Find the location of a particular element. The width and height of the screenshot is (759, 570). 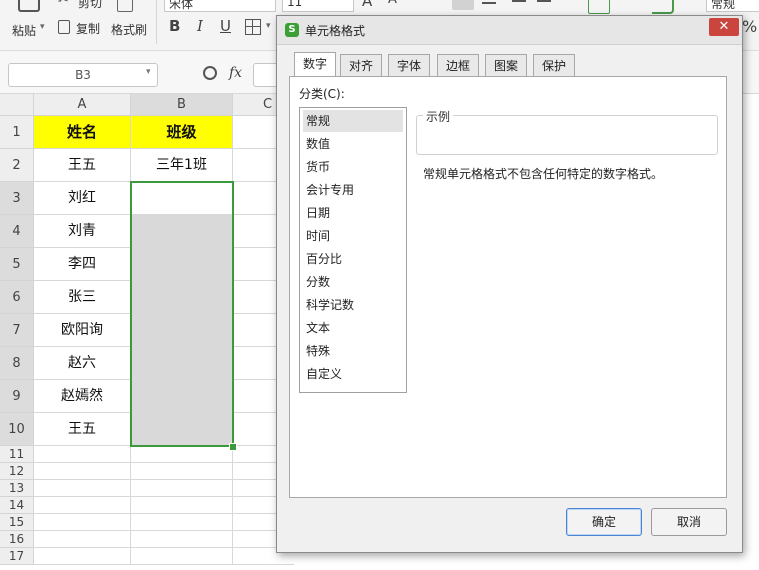

category-label: 分类(C): is located at coordinates (322, 94).